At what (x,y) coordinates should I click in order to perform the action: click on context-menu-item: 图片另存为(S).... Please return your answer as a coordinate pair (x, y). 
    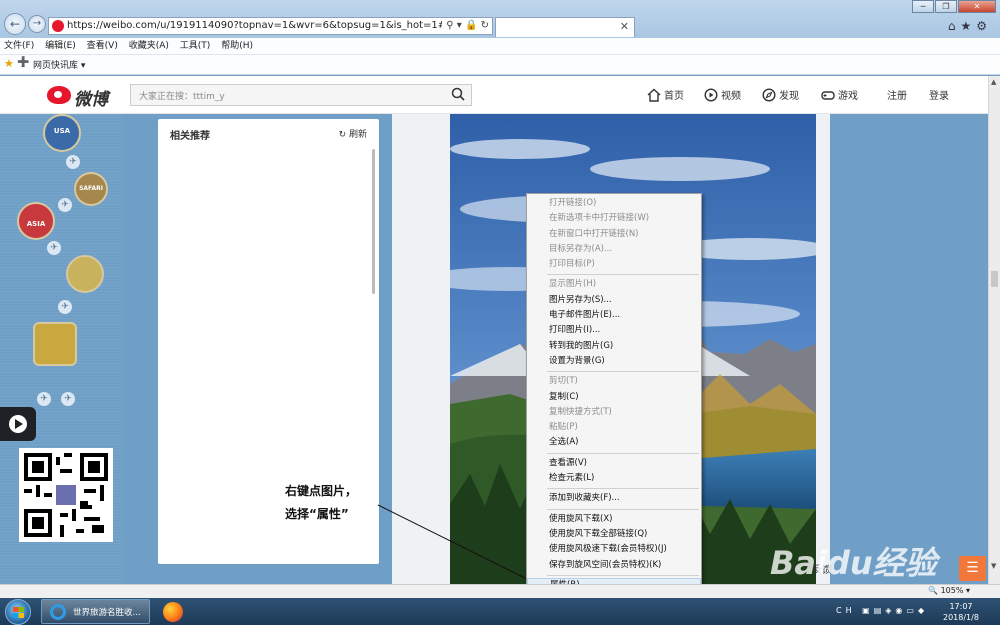
    Looking at the image, I should click on (614, 300).